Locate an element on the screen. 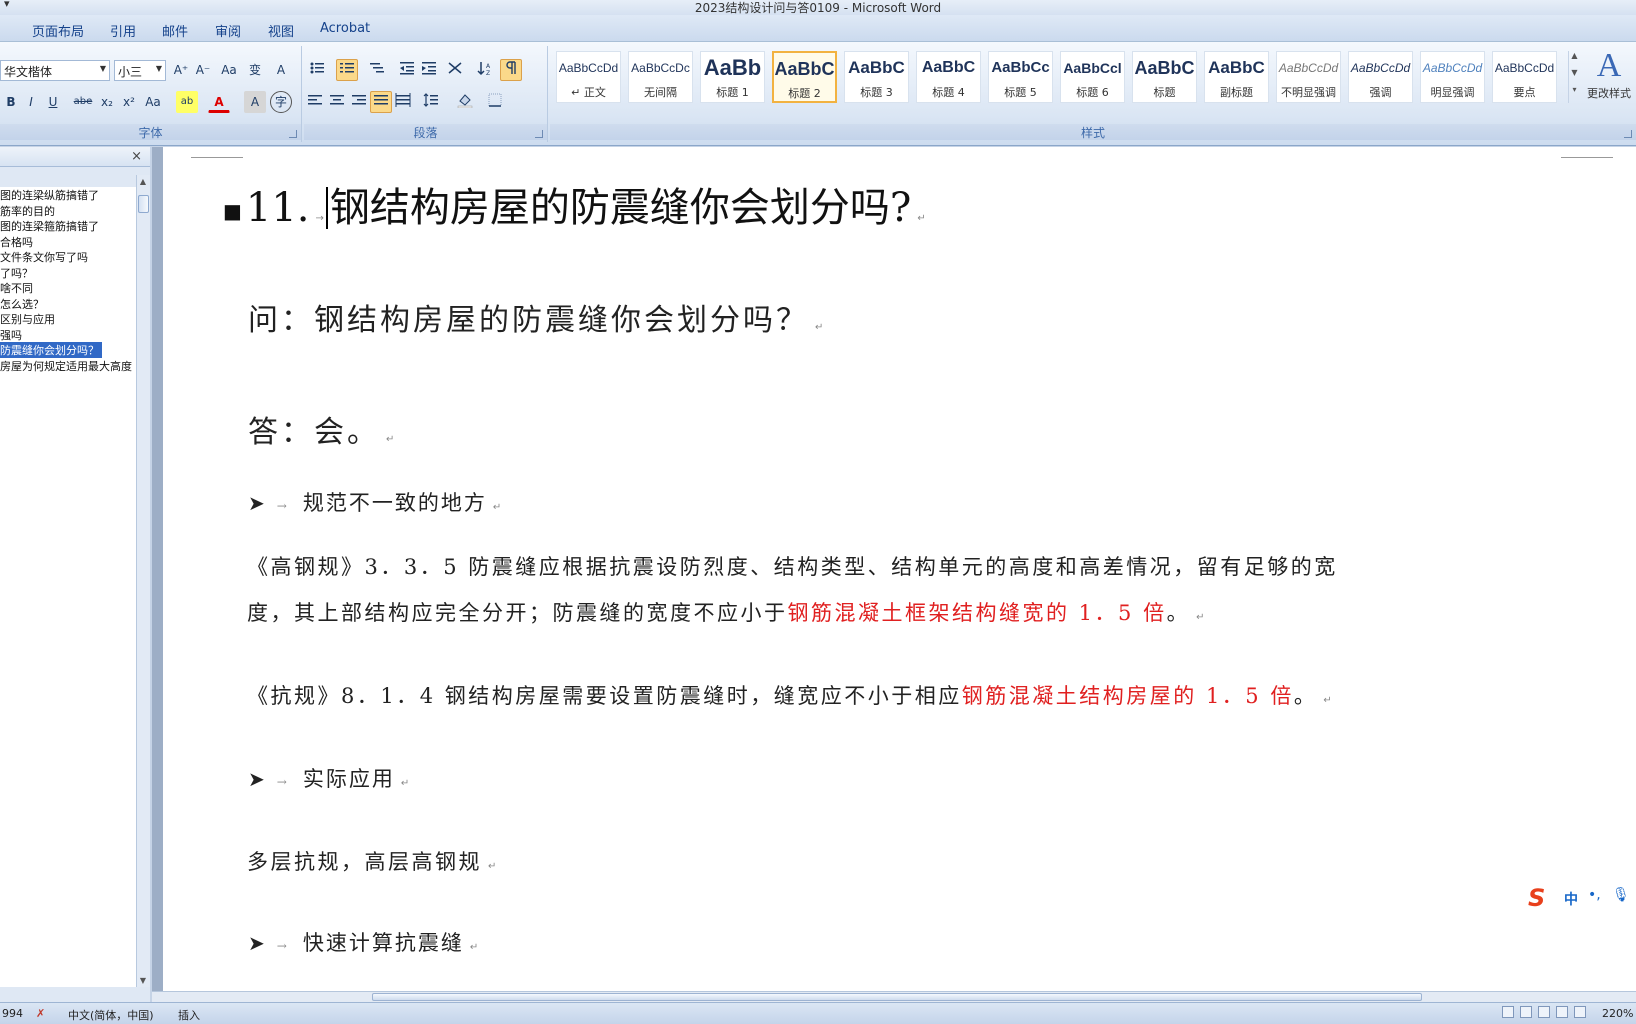  font-dialog-launcher-icon is located at coordinates (293, 134).